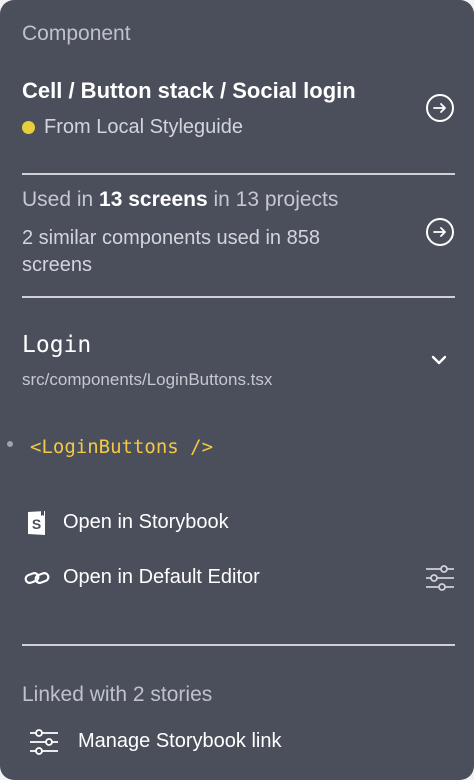 The width and height of the screenshot is (474, 780). Describe the element at coordinates (61, 199) in the screenshot. I see `usage-prefix: Used in` at that location.